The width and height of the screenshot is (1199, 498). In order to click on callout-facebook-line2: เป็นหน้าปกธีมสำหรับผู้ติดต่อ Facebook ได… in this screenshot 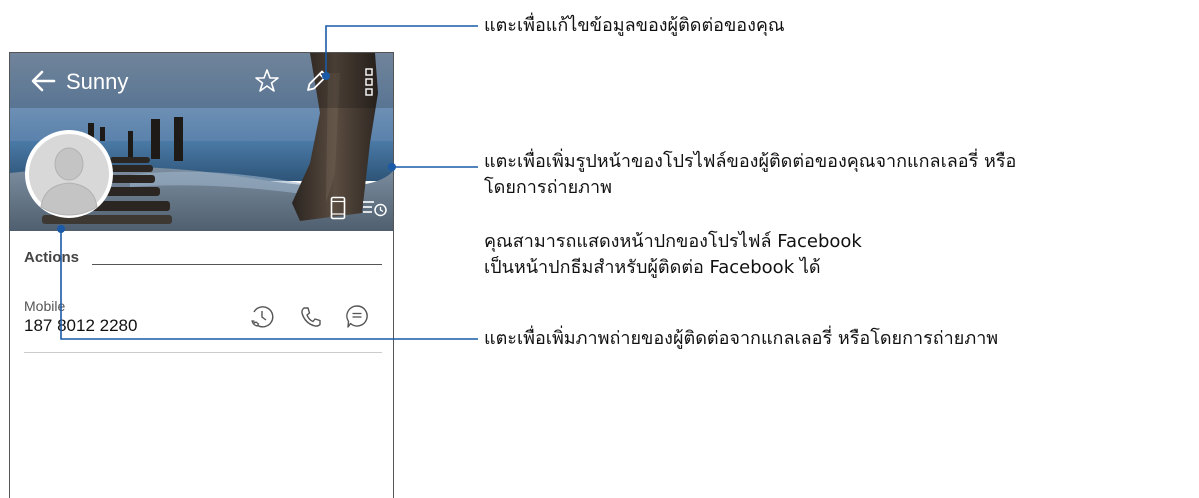, I will do `click(652, 267)`.